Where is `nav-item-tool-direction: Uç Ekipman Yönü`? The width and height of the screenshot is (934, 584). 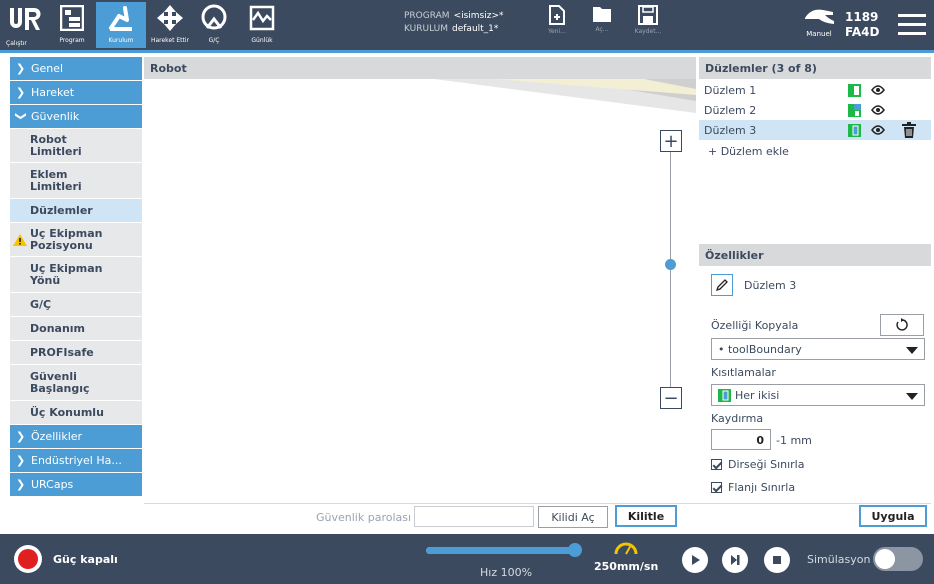
nav-item-tool-direction: Uç Ekipman Yönü is located at coordinates (76, 275).